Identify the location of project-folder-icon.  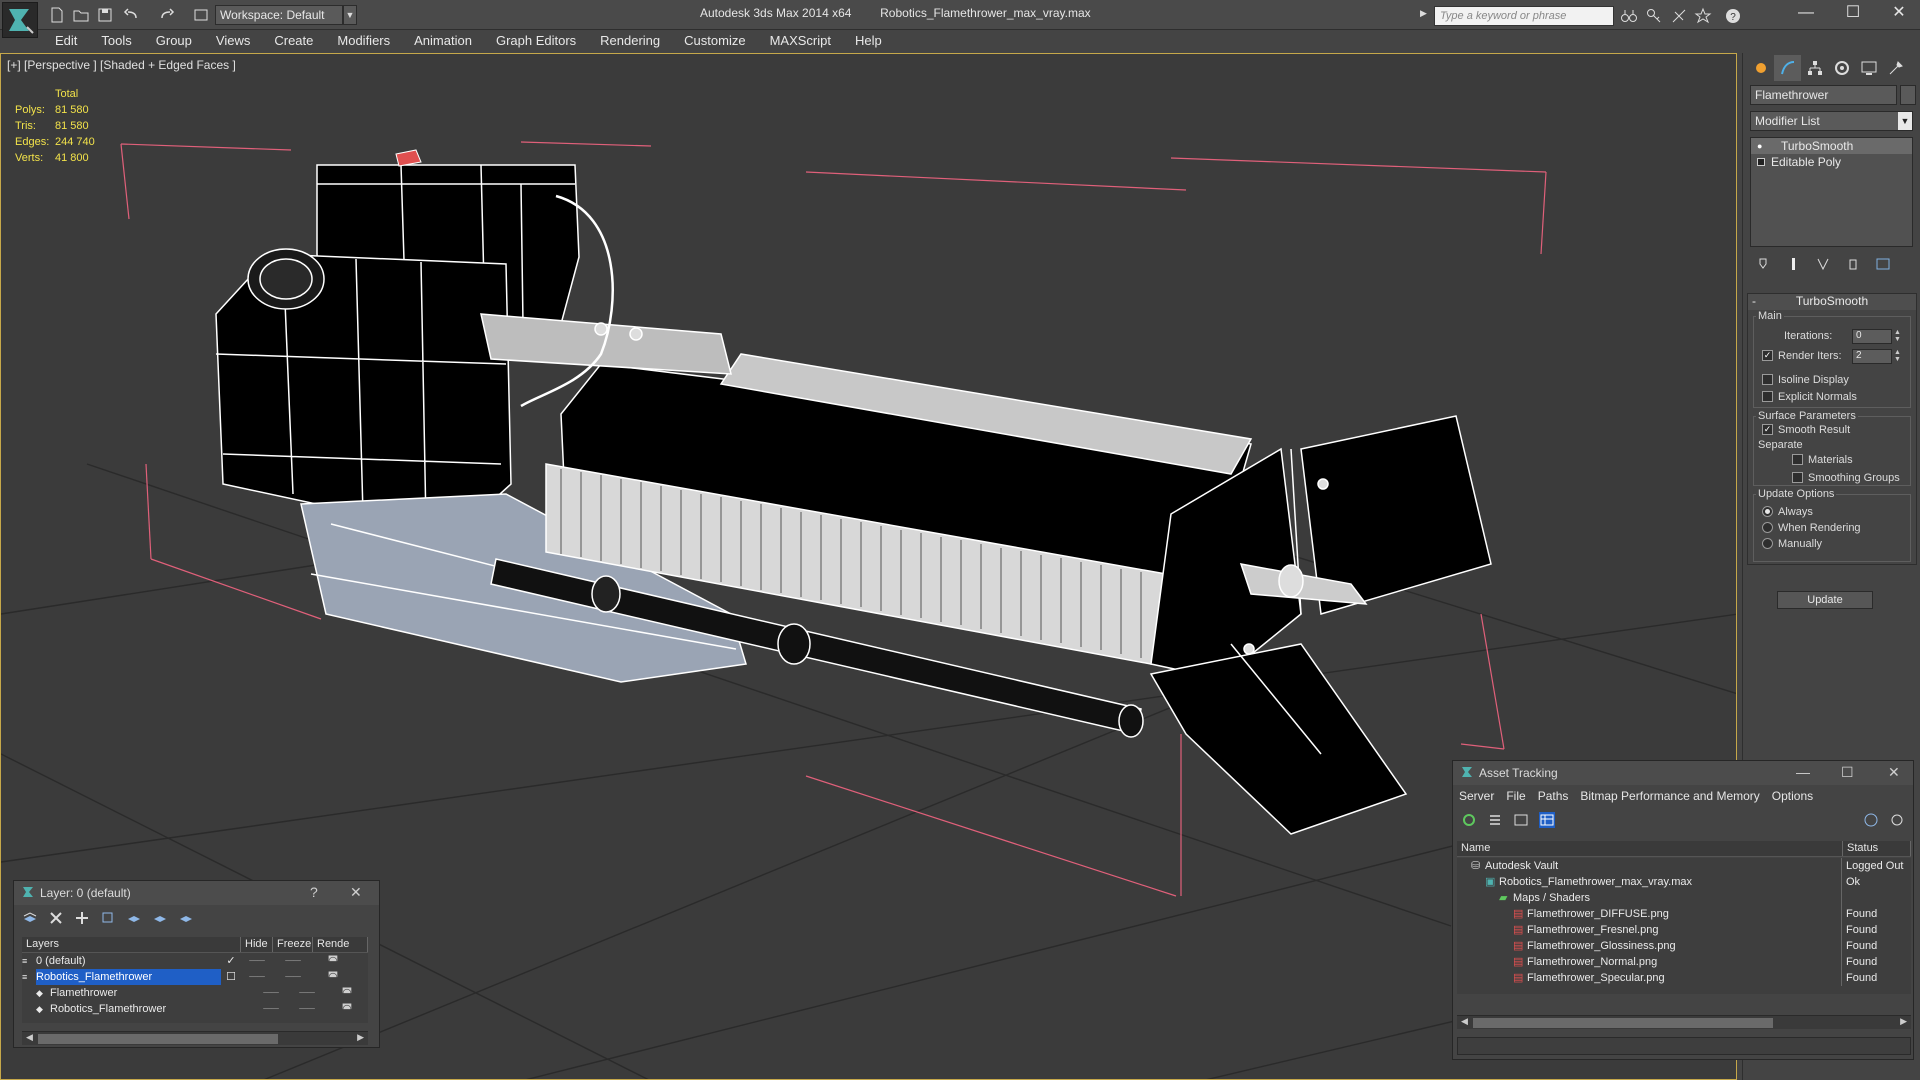
(201, 15).